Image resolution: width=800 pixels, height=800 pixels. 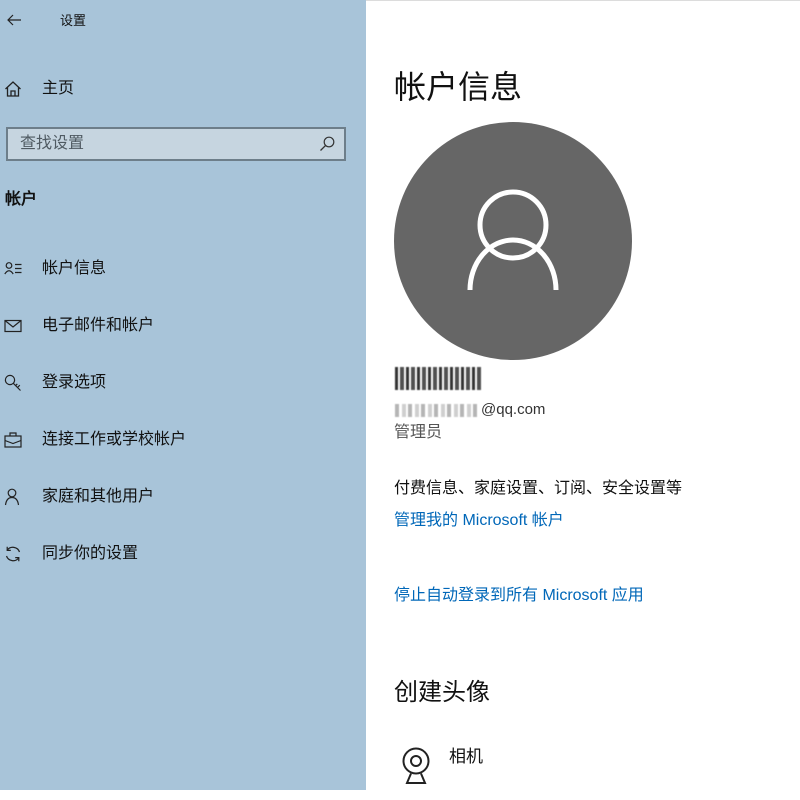 What do you see at coordinates (183, 326) in the screenshot?
I see `sidebar-item-email-accounts: 电子邮件和帐户` at bounding box center [183, 326].